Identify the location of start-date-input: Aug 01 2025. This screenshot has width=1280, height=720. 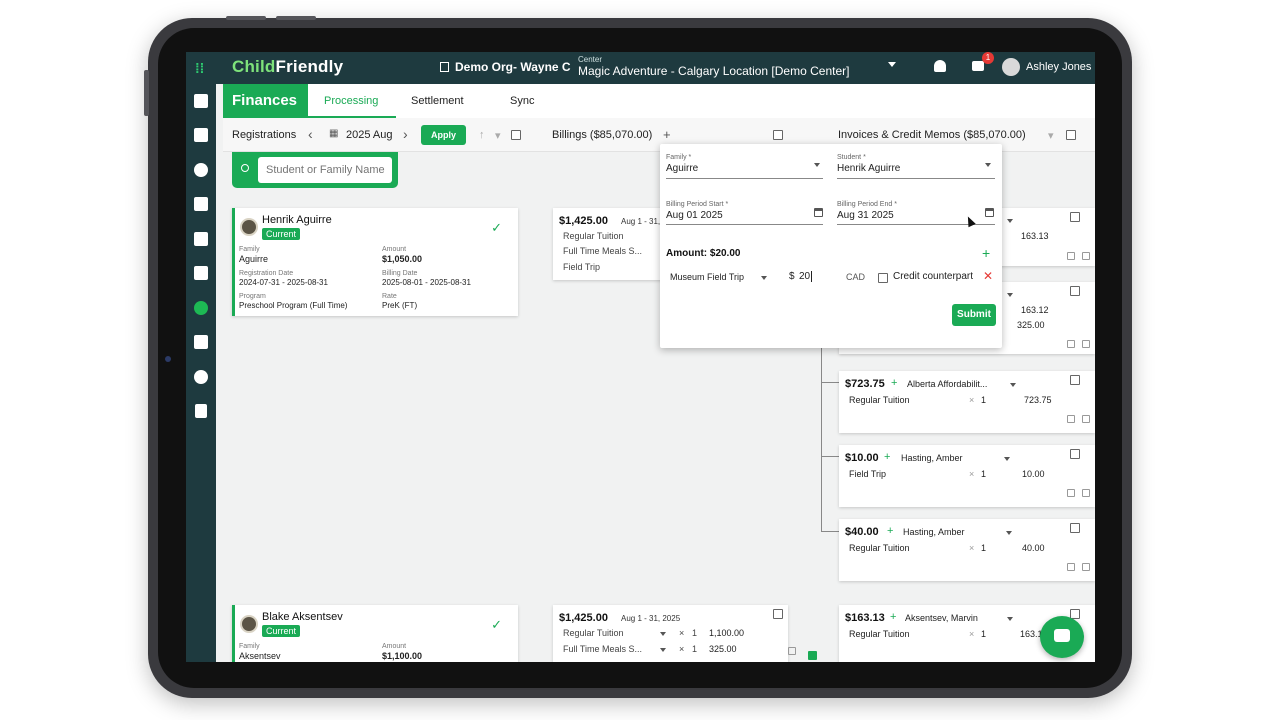
(694, 215).